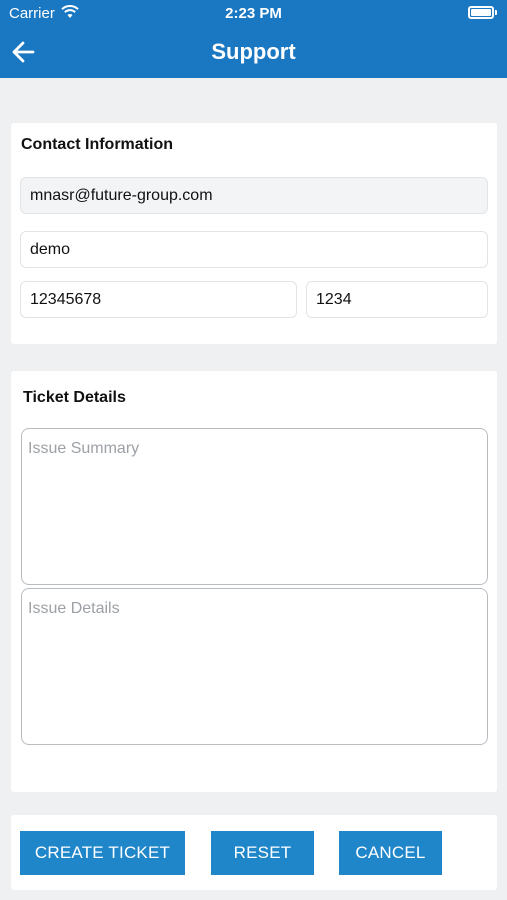  What do you see at coordinates (482, 12) in the screenshot?
I see `battery-icon` at bounding box center [482, 12].